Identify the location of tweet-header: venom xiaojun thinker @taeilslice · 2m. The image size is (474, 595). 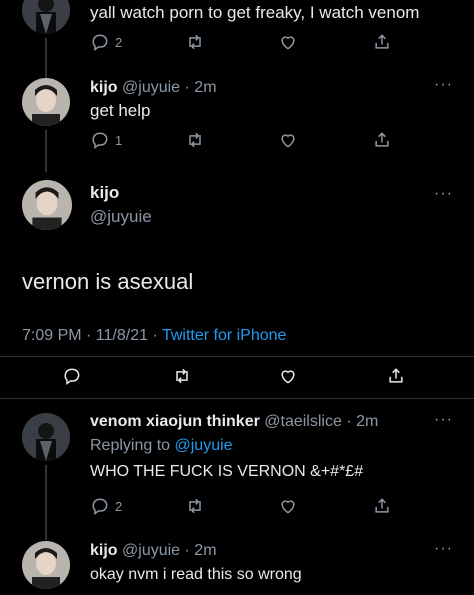
(234, 422).